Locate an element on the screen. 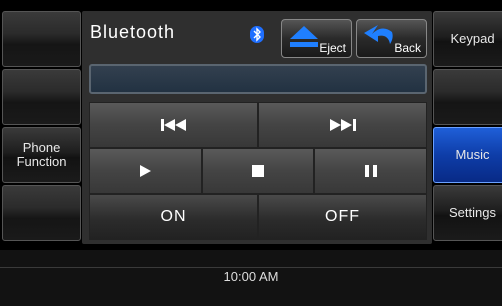 The image size is (502, 306). phone-function-button: Phone Function is located at coordinates (41, 155).